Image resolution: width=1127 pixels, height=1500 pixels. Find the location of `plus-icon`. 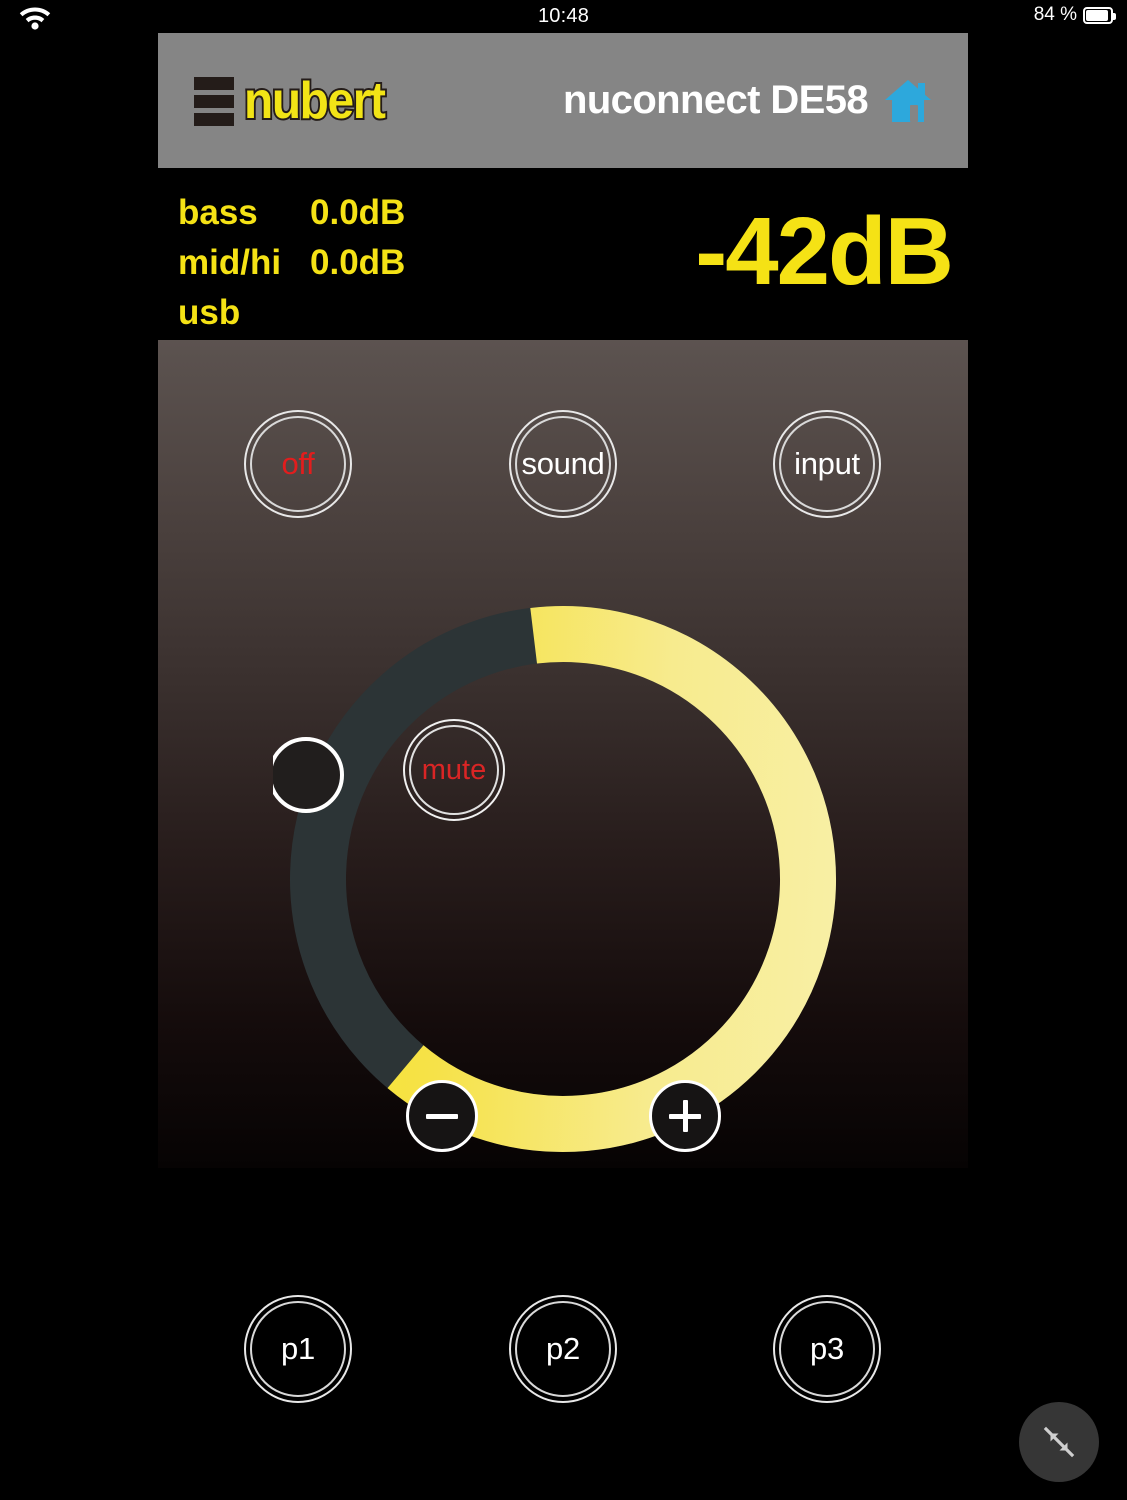

plus-icon is located at coordinates (685, 1116).